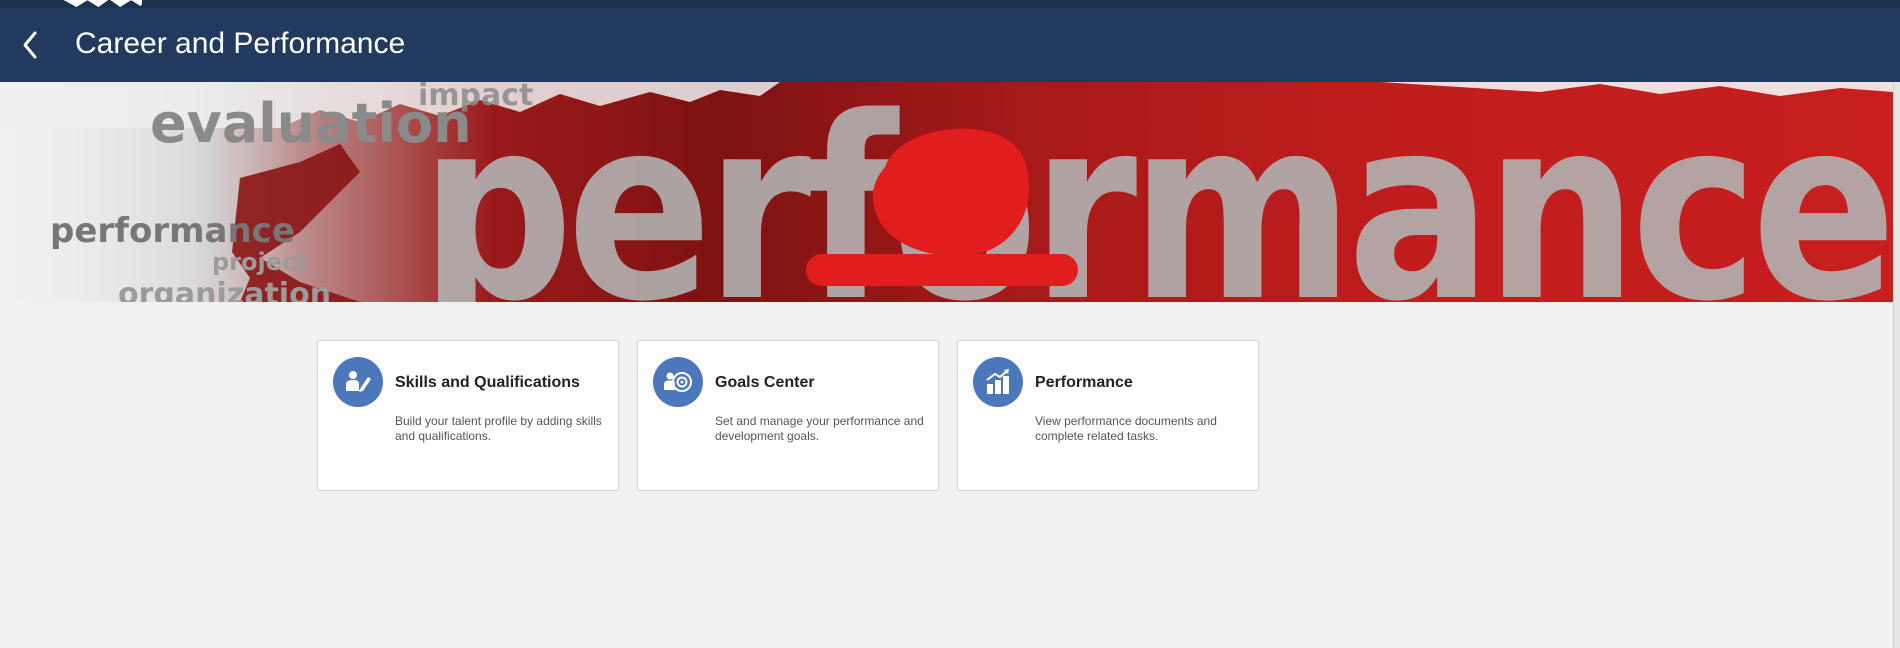 The height and width of the screenshot is (648, 1900). What do you see at coordinates (1896, 365) in the screenshot?
I see `scrollbar-edge` at bounding box center [1896, 365].